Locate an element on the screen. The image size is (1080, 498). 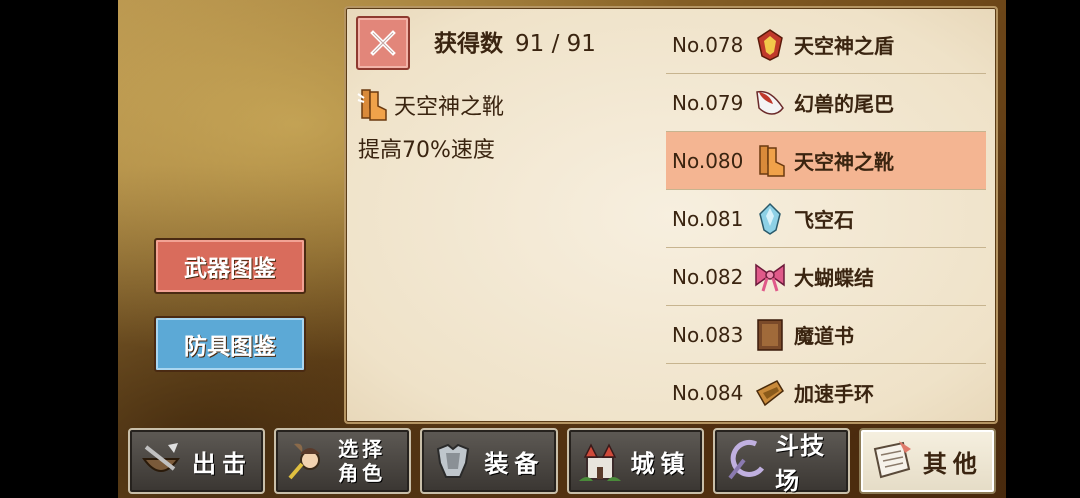
close-button is located at coordinates (383, 43).